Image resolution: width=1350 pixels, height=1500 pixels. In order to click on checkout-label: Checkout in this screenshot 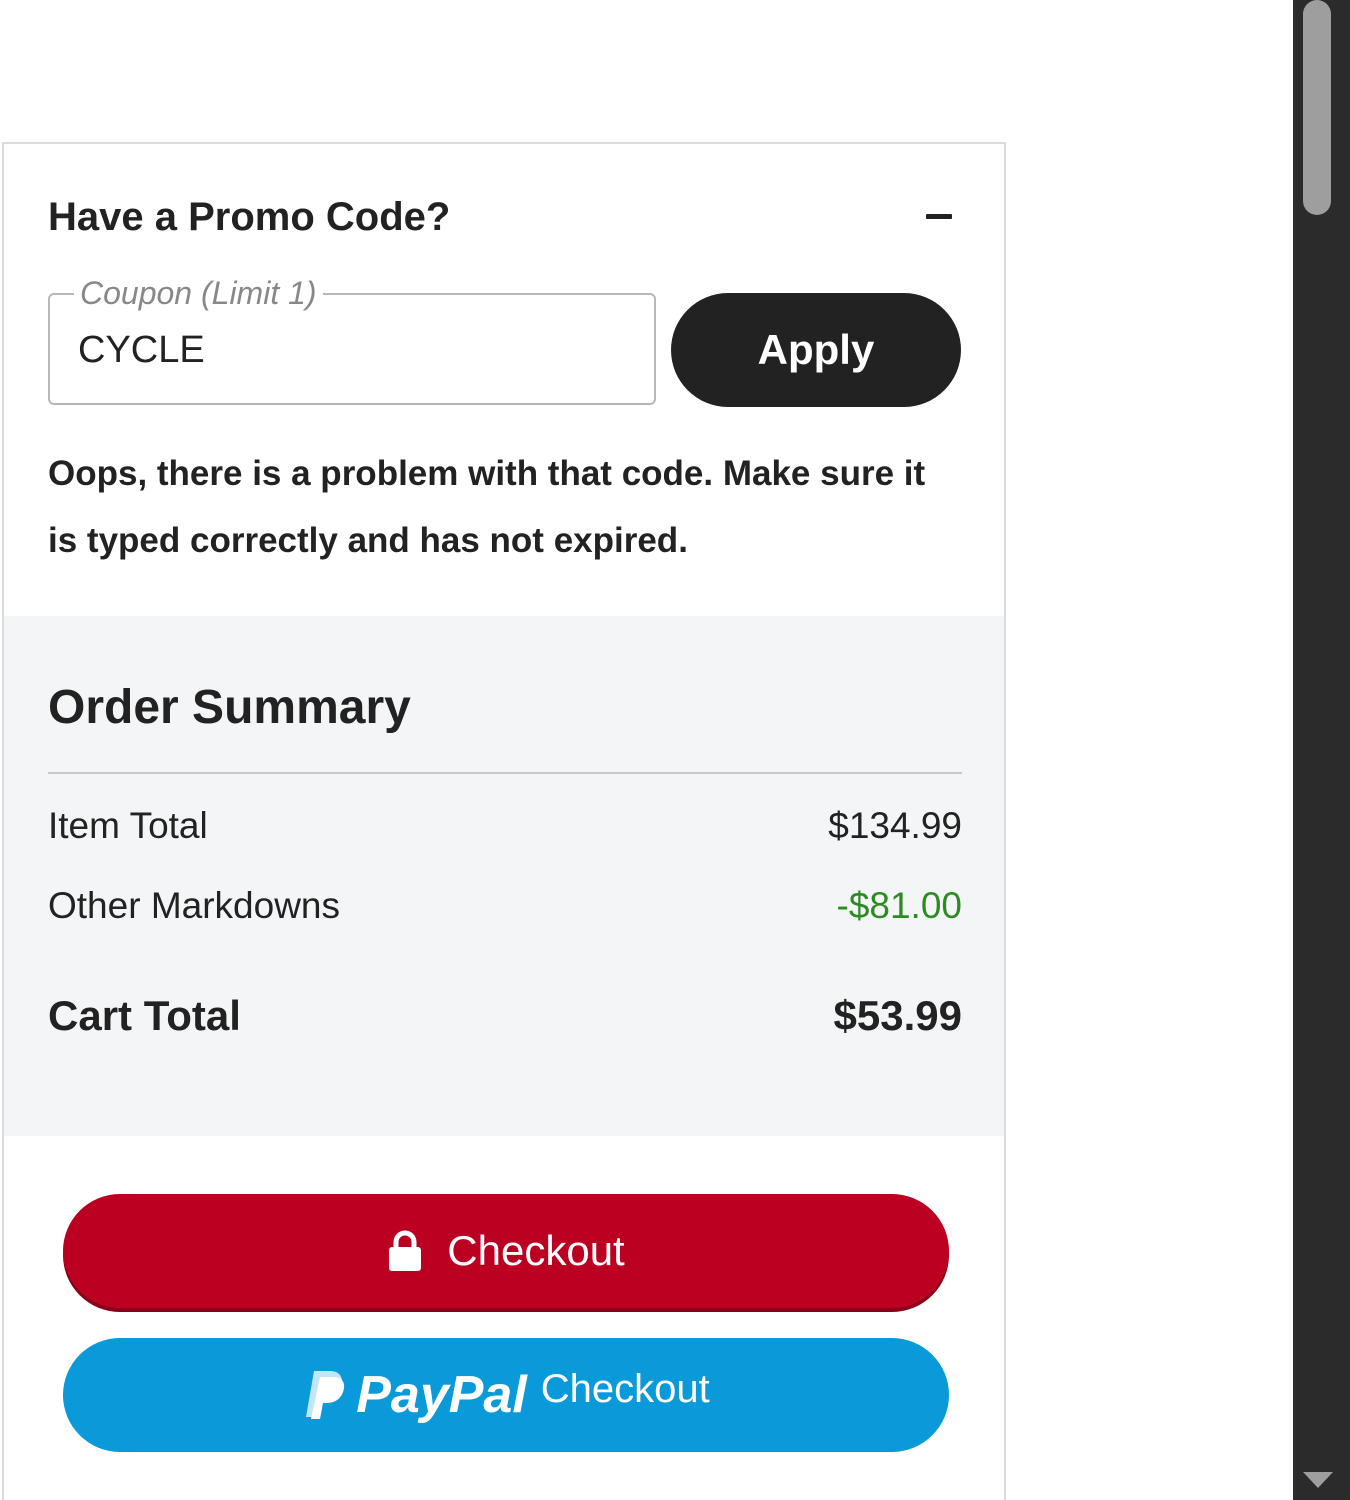, I will do `click(536, 1250)`.